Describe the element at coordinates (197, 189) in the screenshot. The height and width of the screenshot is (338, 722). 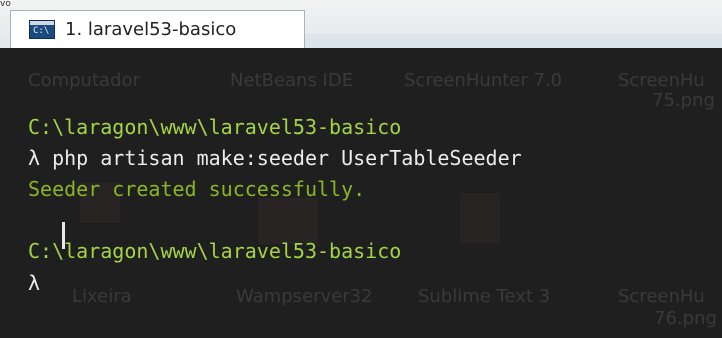
I see `terminal-line-output: Seeder created successfully.` at that location.